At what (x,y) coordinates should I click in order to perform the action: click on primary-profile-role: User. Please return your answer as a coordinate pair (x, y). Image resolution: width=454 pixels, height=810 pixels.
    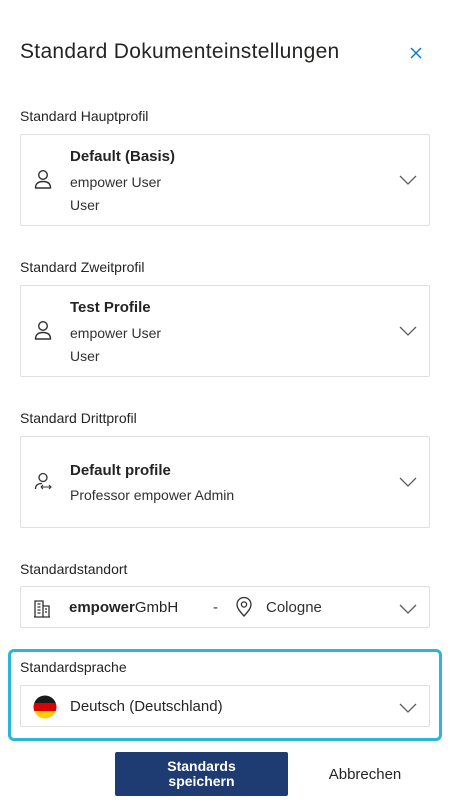
    Looking at the image, I should click on (85, 205).